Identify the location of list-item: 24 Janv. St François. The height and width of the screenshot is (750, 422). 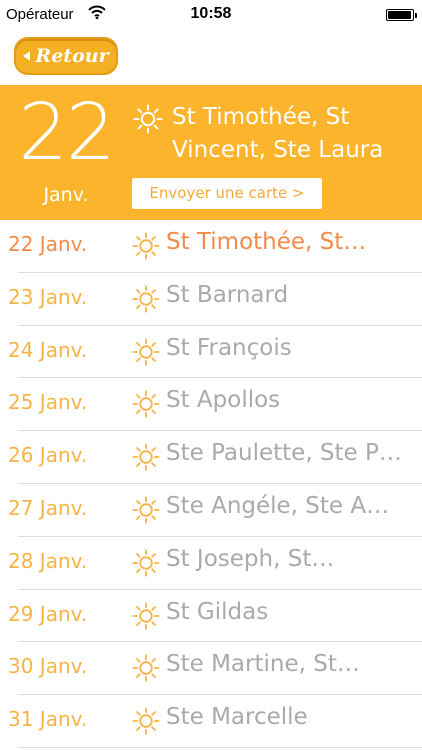
(211, 352).